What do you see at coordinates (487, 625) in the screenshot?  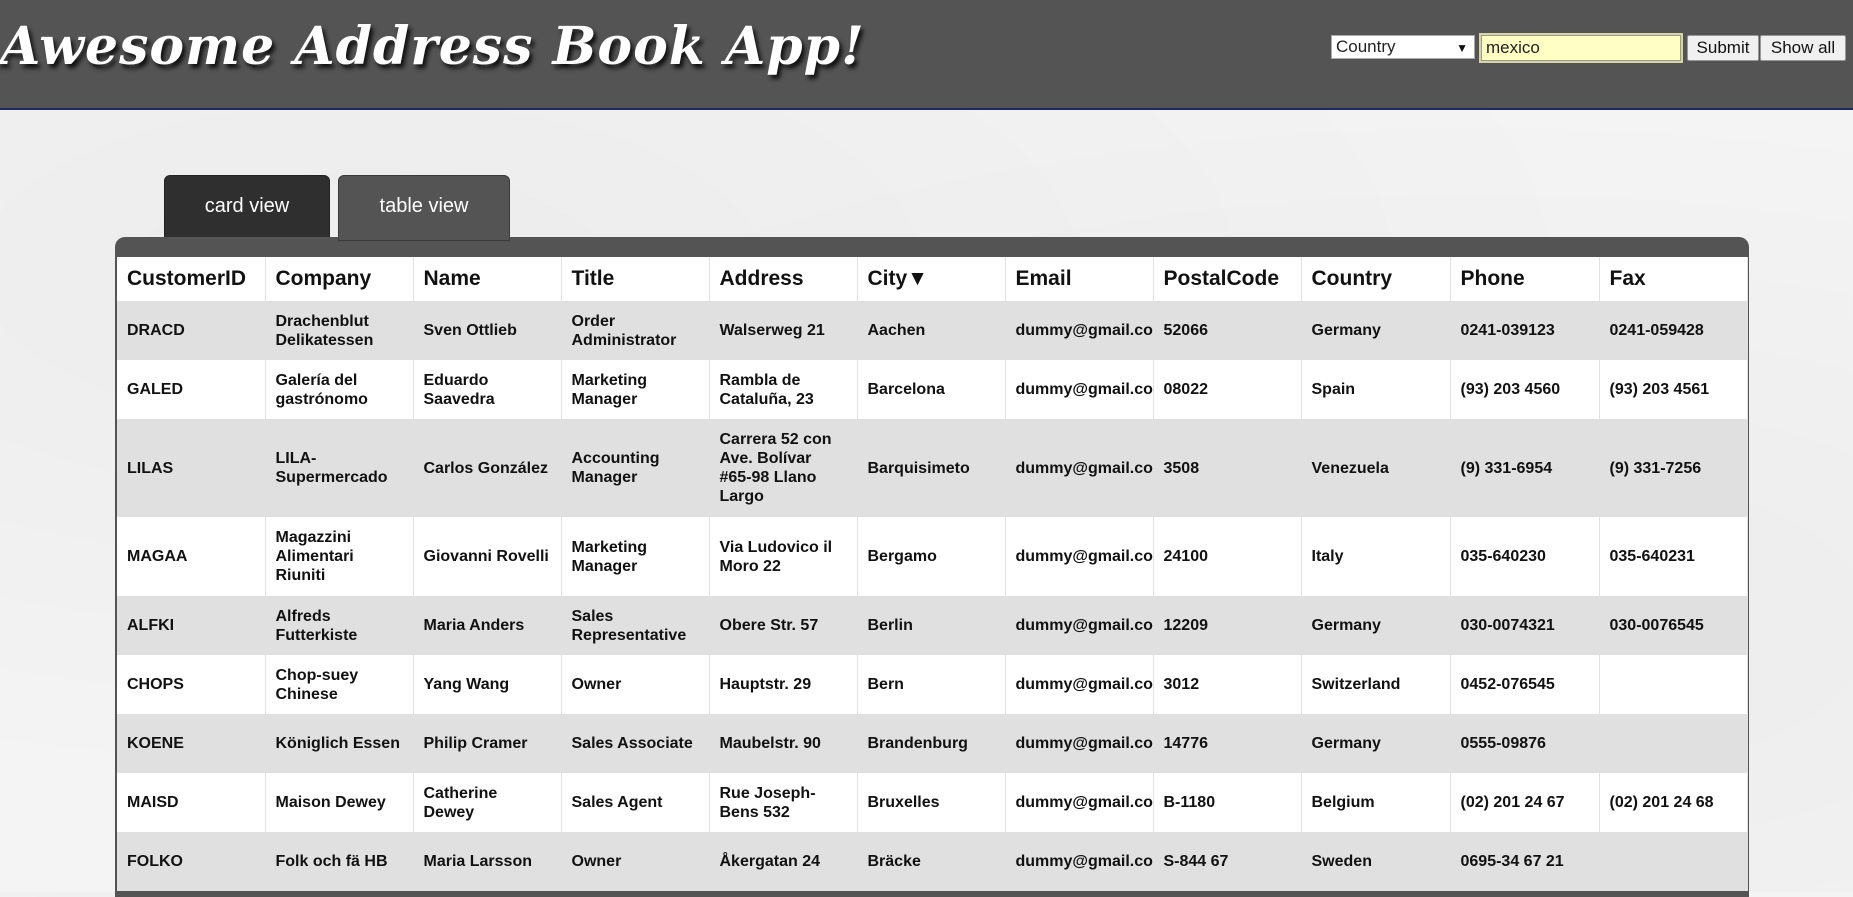 I see `cell-name: Maria Anders` at bounding box center [487, 625].